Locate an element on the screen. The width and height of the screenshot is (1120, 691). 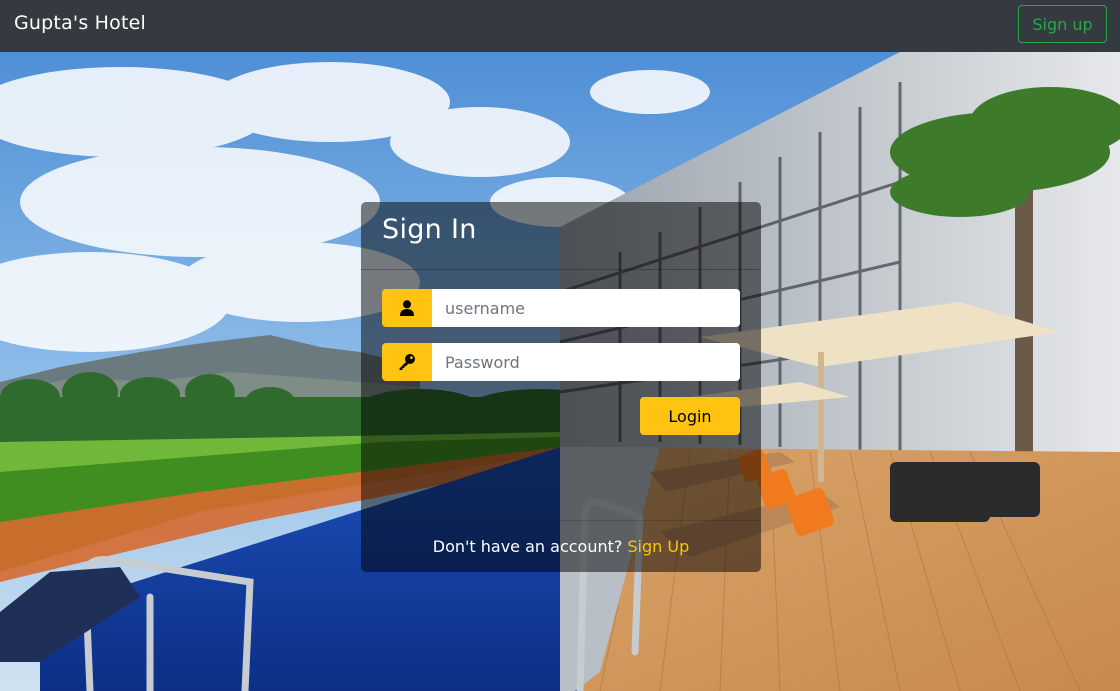
signup-prompt-text: Don't have an account? is located at coordinates (527, 546).